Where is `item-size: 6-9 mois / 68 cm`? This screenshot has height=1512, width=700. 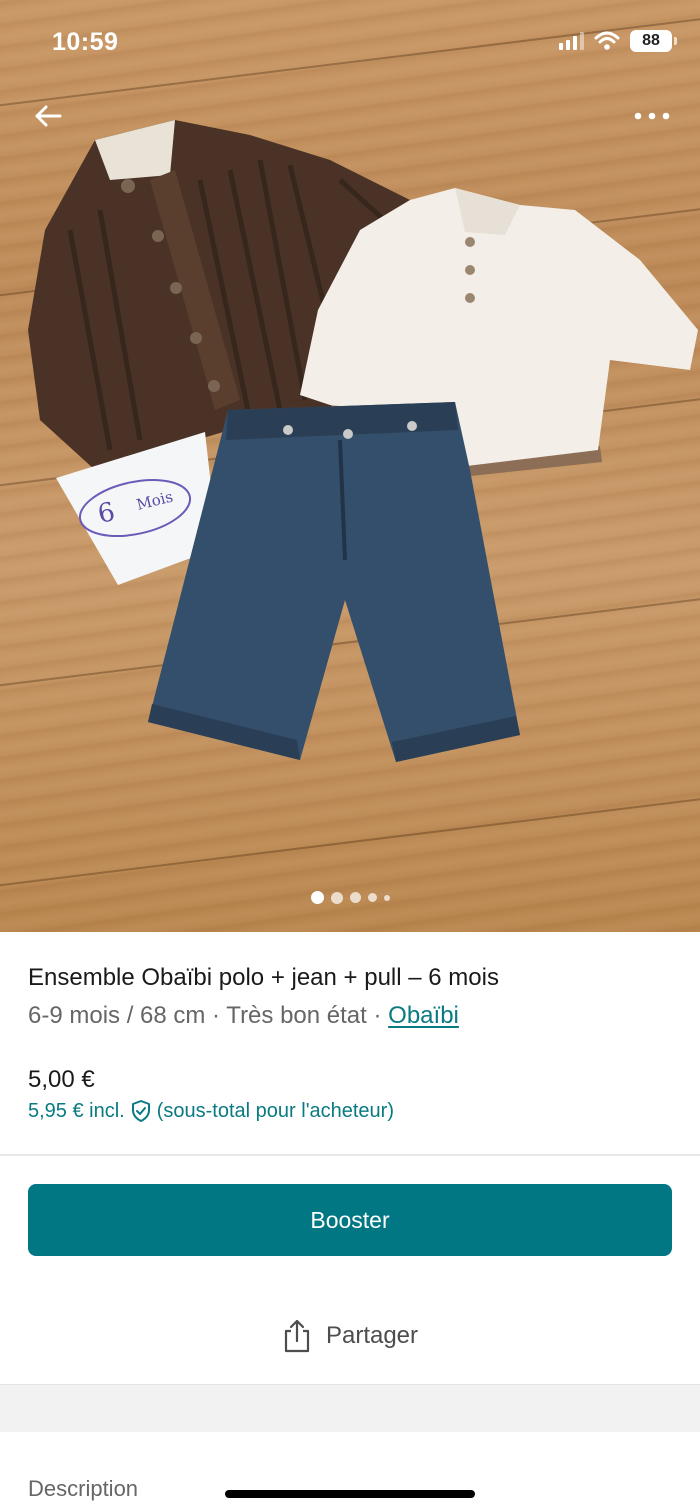
item-size: 6-9 mois / 68 cm is located at coordinates (117, 1015).